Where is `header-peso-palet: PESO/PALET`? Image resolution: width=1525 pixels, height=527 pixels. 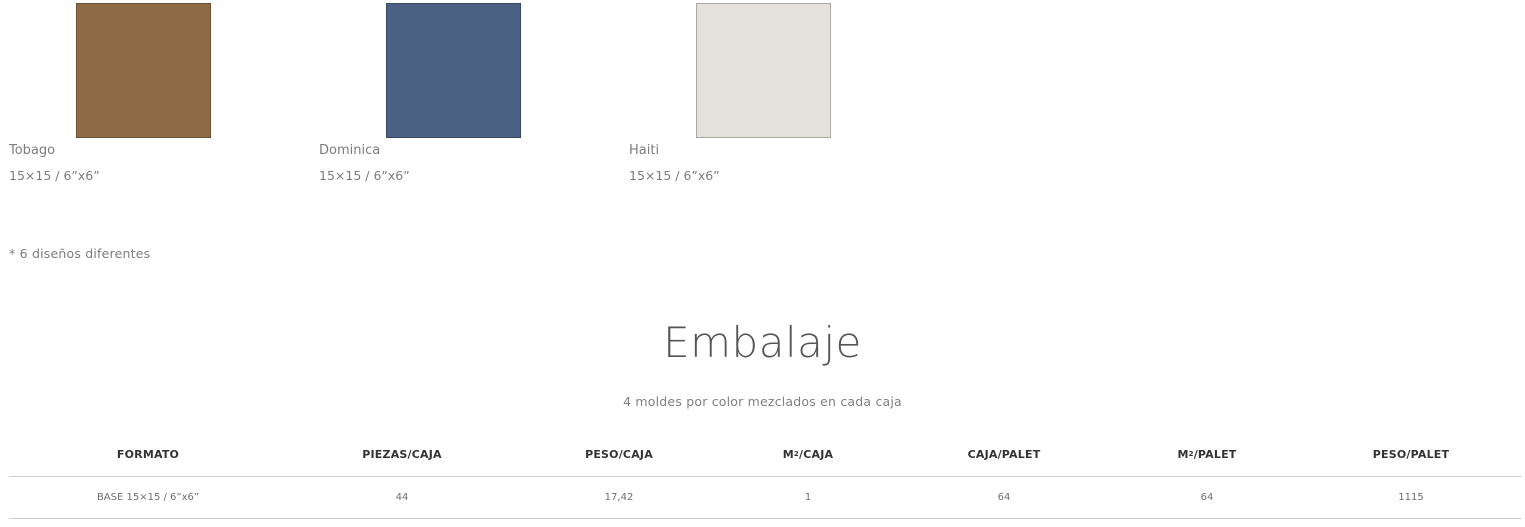
header-peso-palet: PESO/PALET is located at coordinates (1411, 454).